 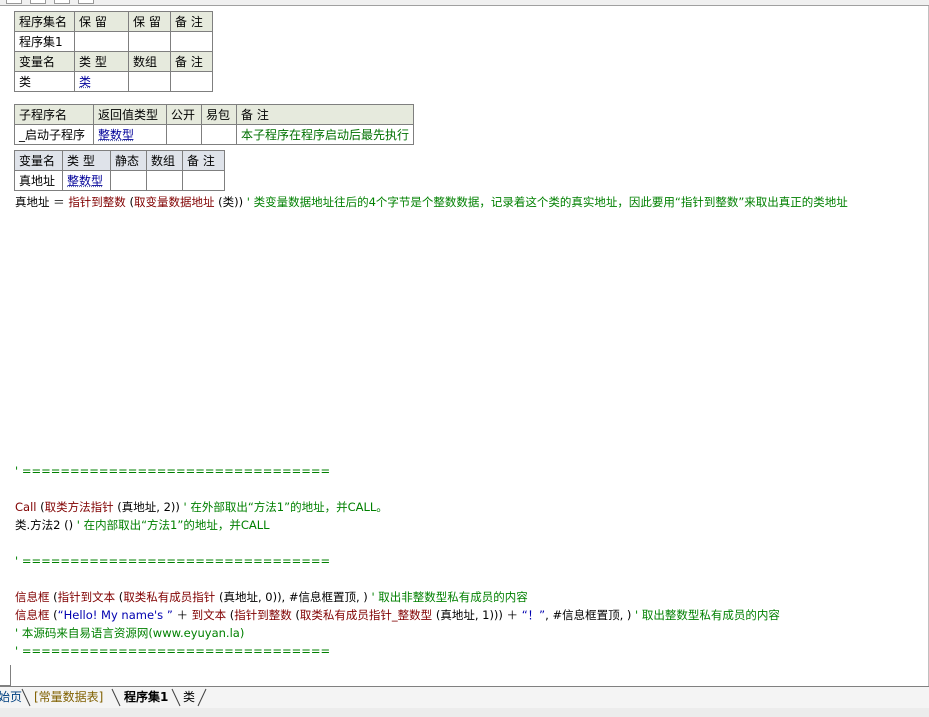 I want to click on code-token: Call, so click(x=26, y=507).